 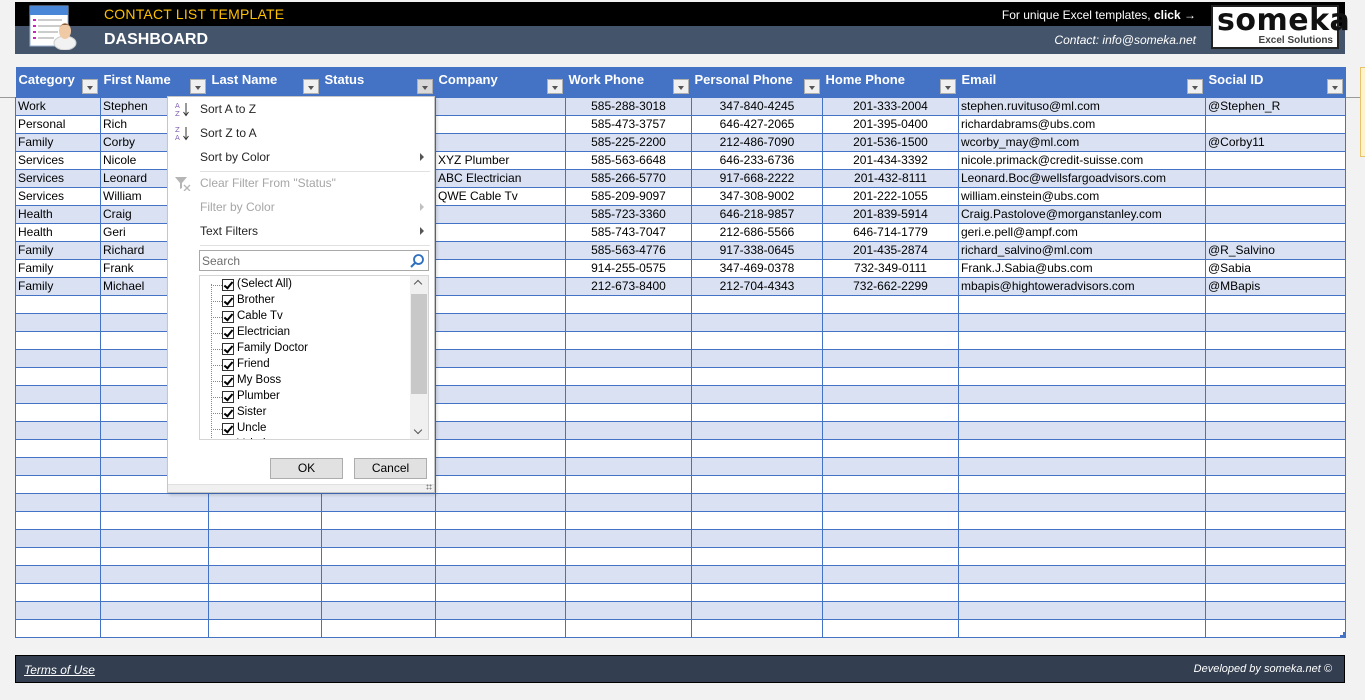 I want to click on cell-home: 732-662-2299, so click(x=890, y=286).